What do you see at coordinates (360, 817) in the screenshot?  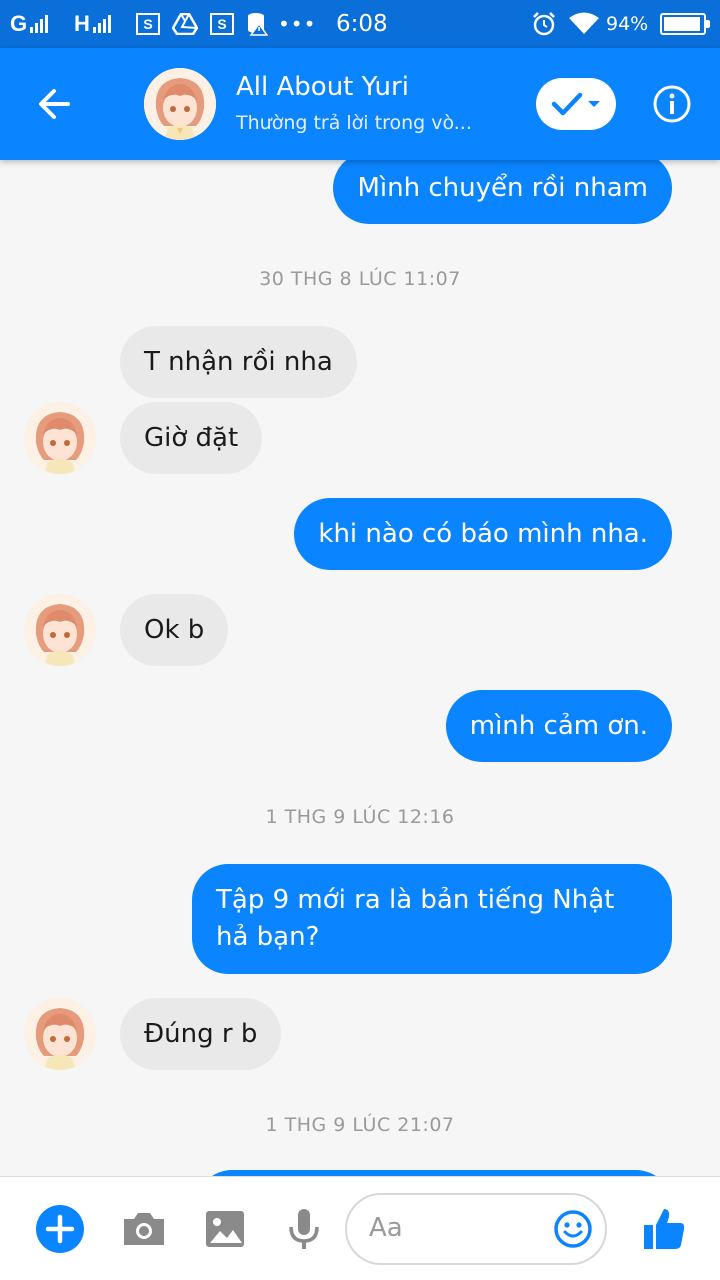 I see `timestamp-divider: 1 THG 9 LÚC 12:16` at bounding box center [360, 817].